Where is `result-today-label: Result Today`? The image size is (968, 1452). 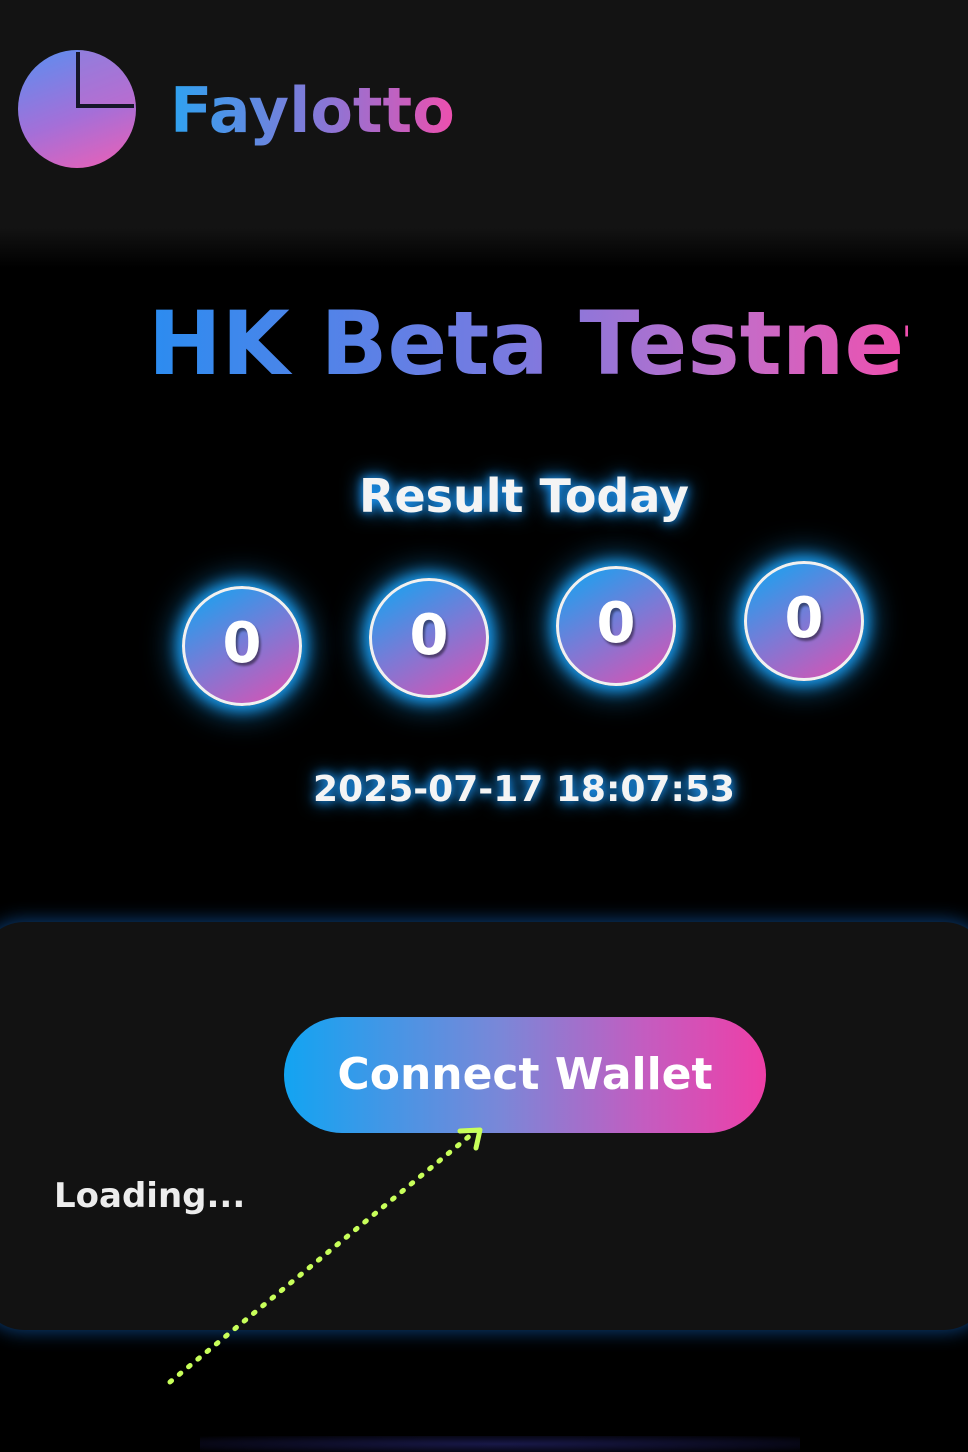
result-today-label: Result Today is located at coordinates (524, 496).